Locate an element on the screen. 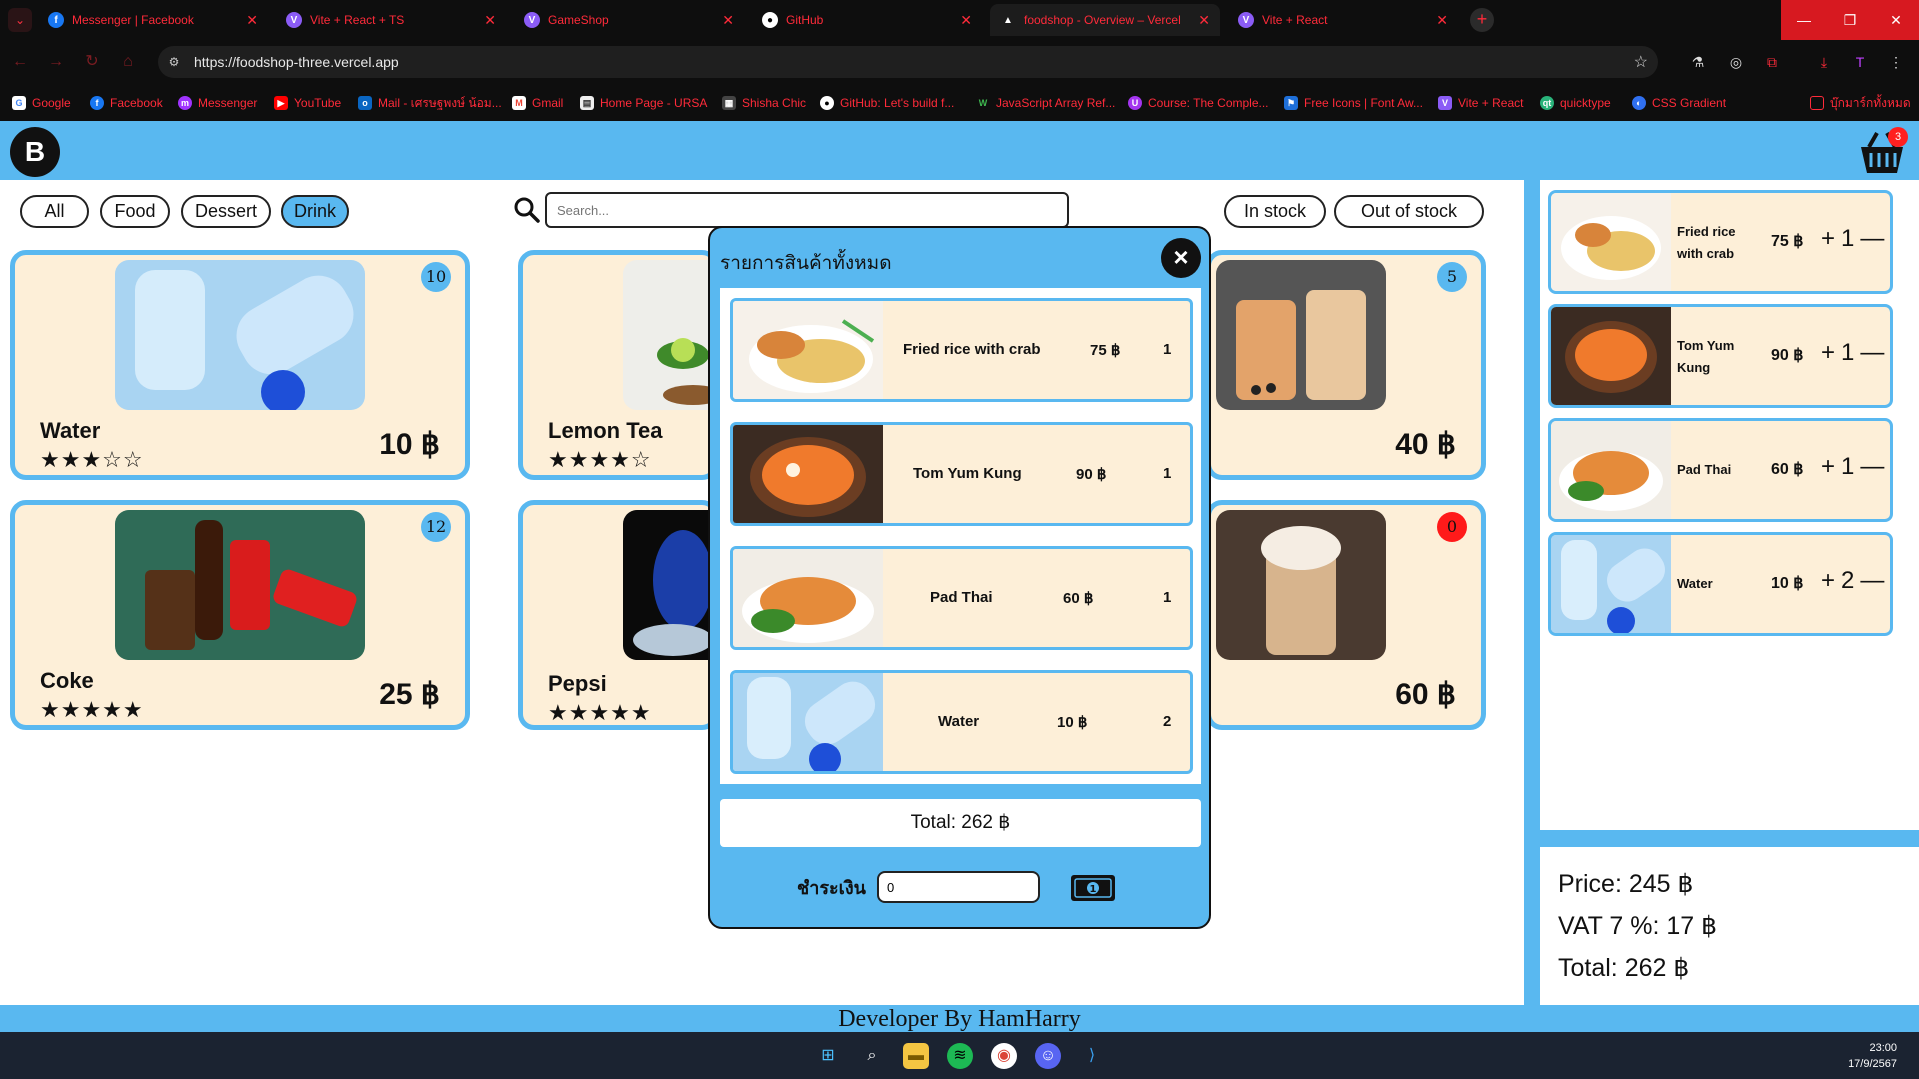 The width and height of the screenshot is (1919, 1079). file-explorer-icon: ▬ is located at coordinates (916, 1056).